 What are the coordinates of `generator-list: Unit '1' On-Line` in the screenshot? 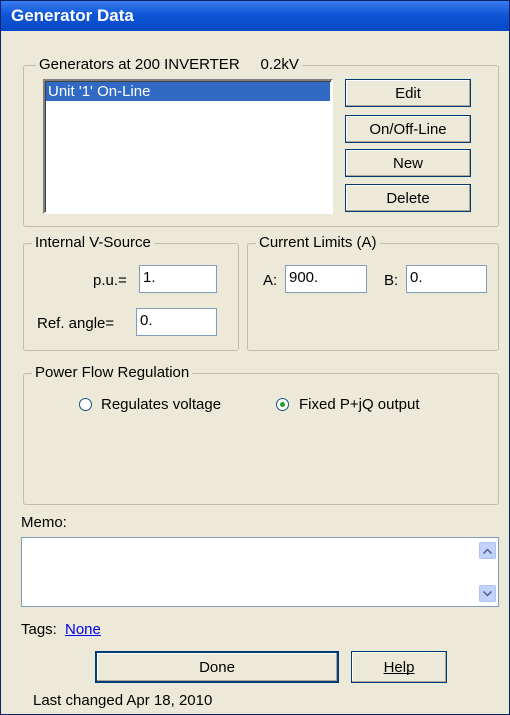 It's located at (188, 146).